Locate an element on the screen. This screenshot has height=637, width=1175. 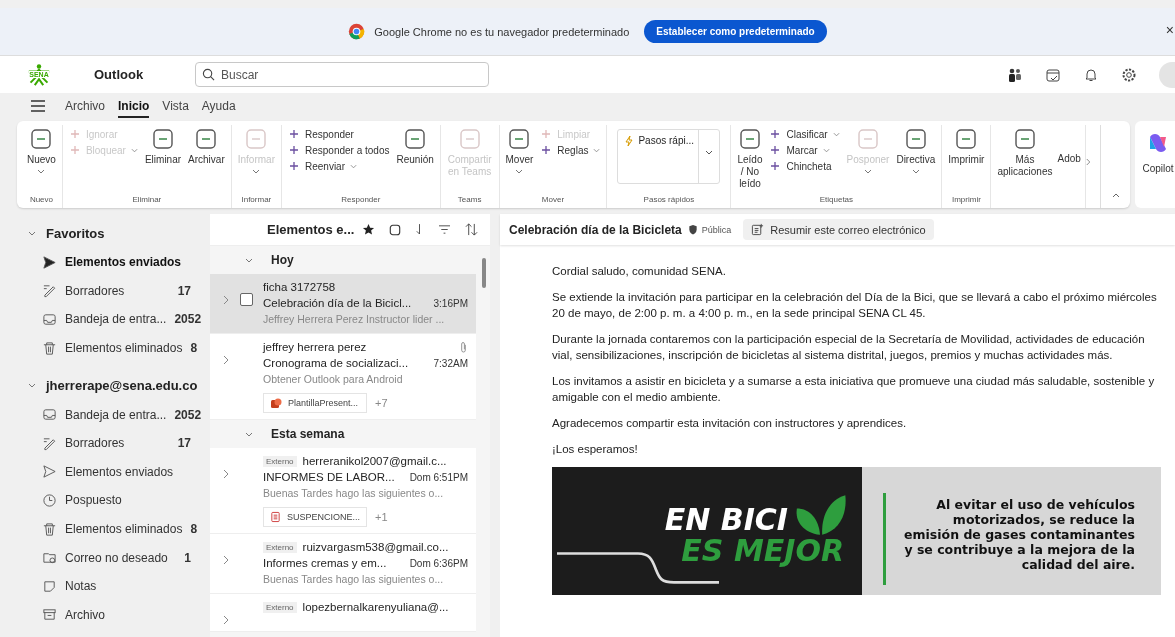
settings-icon is located at coordinates (1129, 74).